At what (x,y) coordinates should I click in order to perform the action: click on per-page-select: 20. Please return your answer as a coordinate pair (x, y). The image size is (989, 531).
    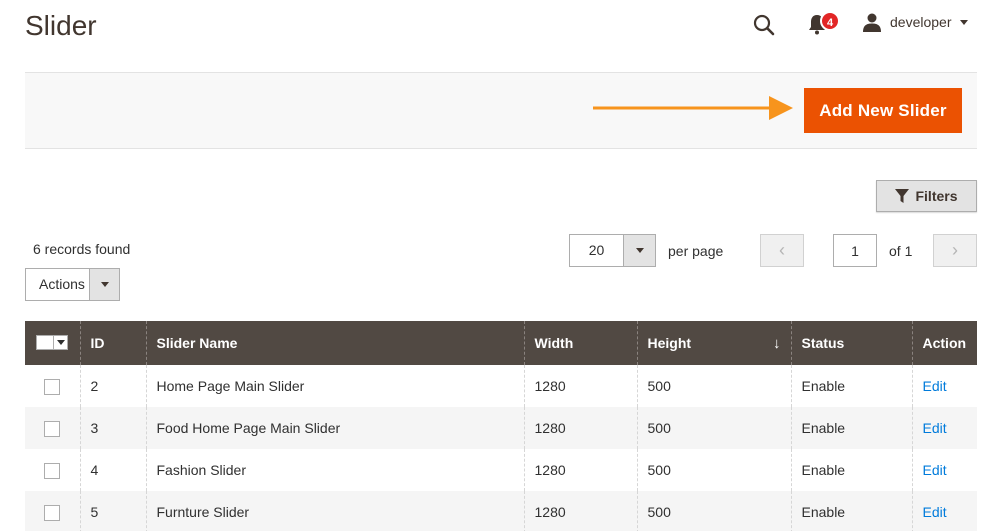
    Looking at the image, I should click on (612, 250).